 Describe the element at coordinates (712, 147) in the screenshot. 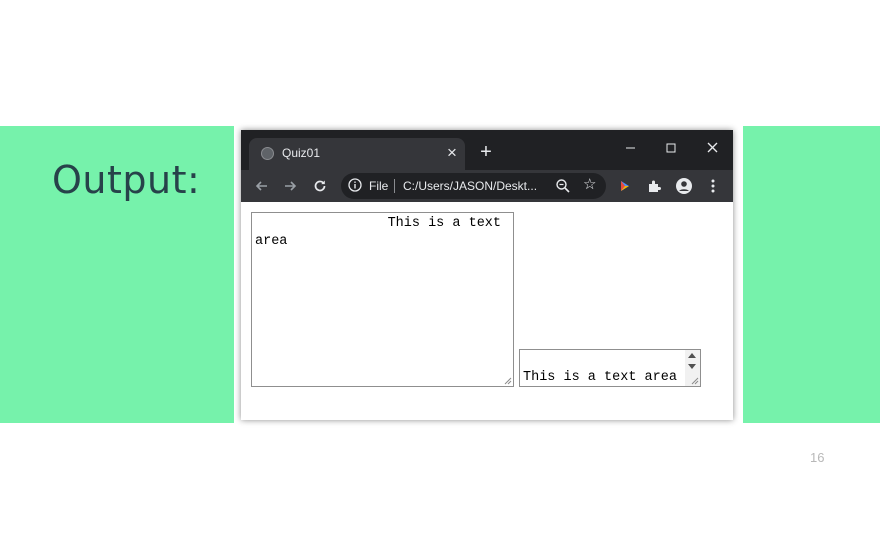

I see `close-icon` at that location.